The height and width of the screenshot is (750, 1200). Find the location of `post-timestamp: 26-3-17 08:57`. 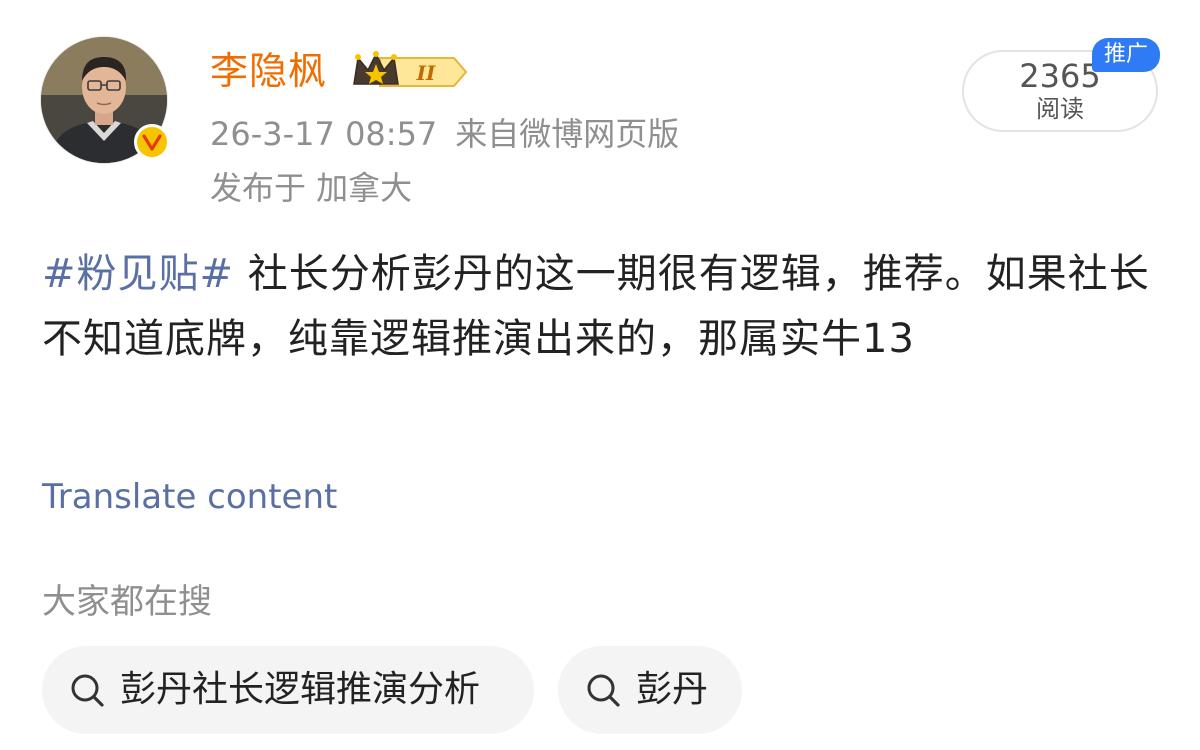

post-timestamp: 26-3-17 08:57 is located at coordinates (323, 134).